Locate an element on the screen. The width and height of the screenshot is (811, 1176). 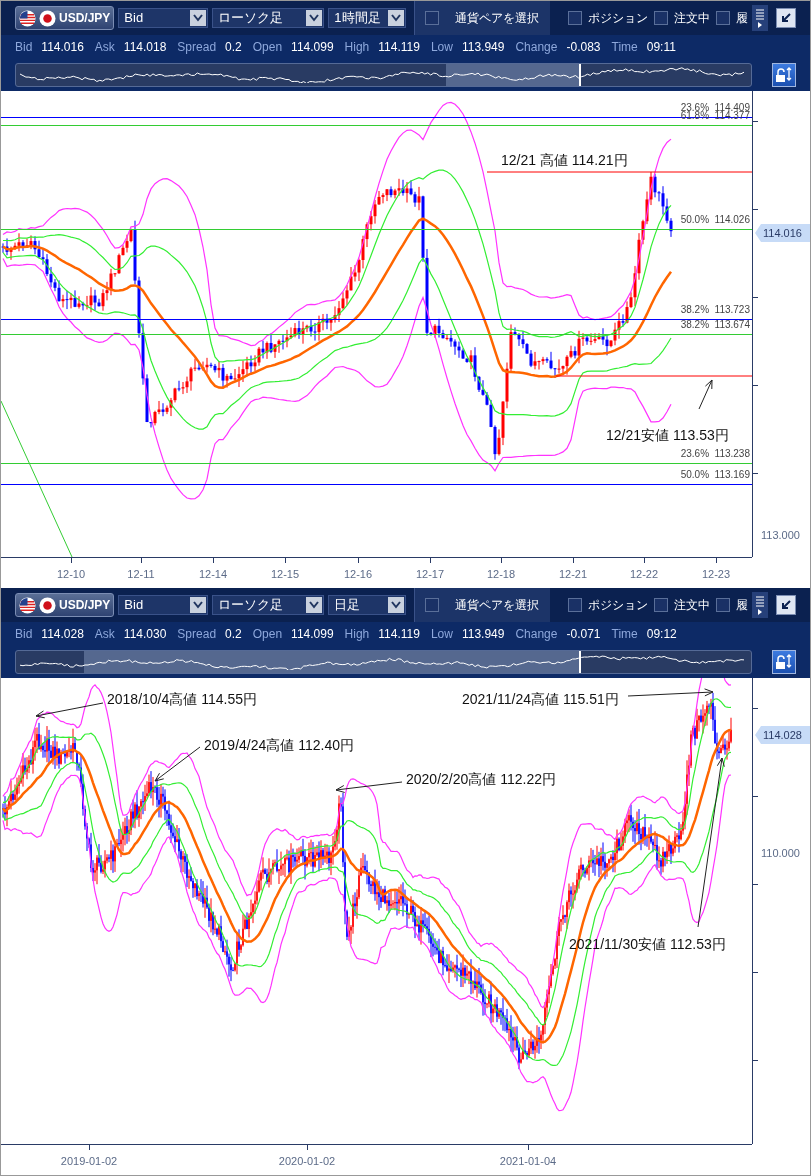
dropdown-select: 日足 is located at coordinates (367, 605).